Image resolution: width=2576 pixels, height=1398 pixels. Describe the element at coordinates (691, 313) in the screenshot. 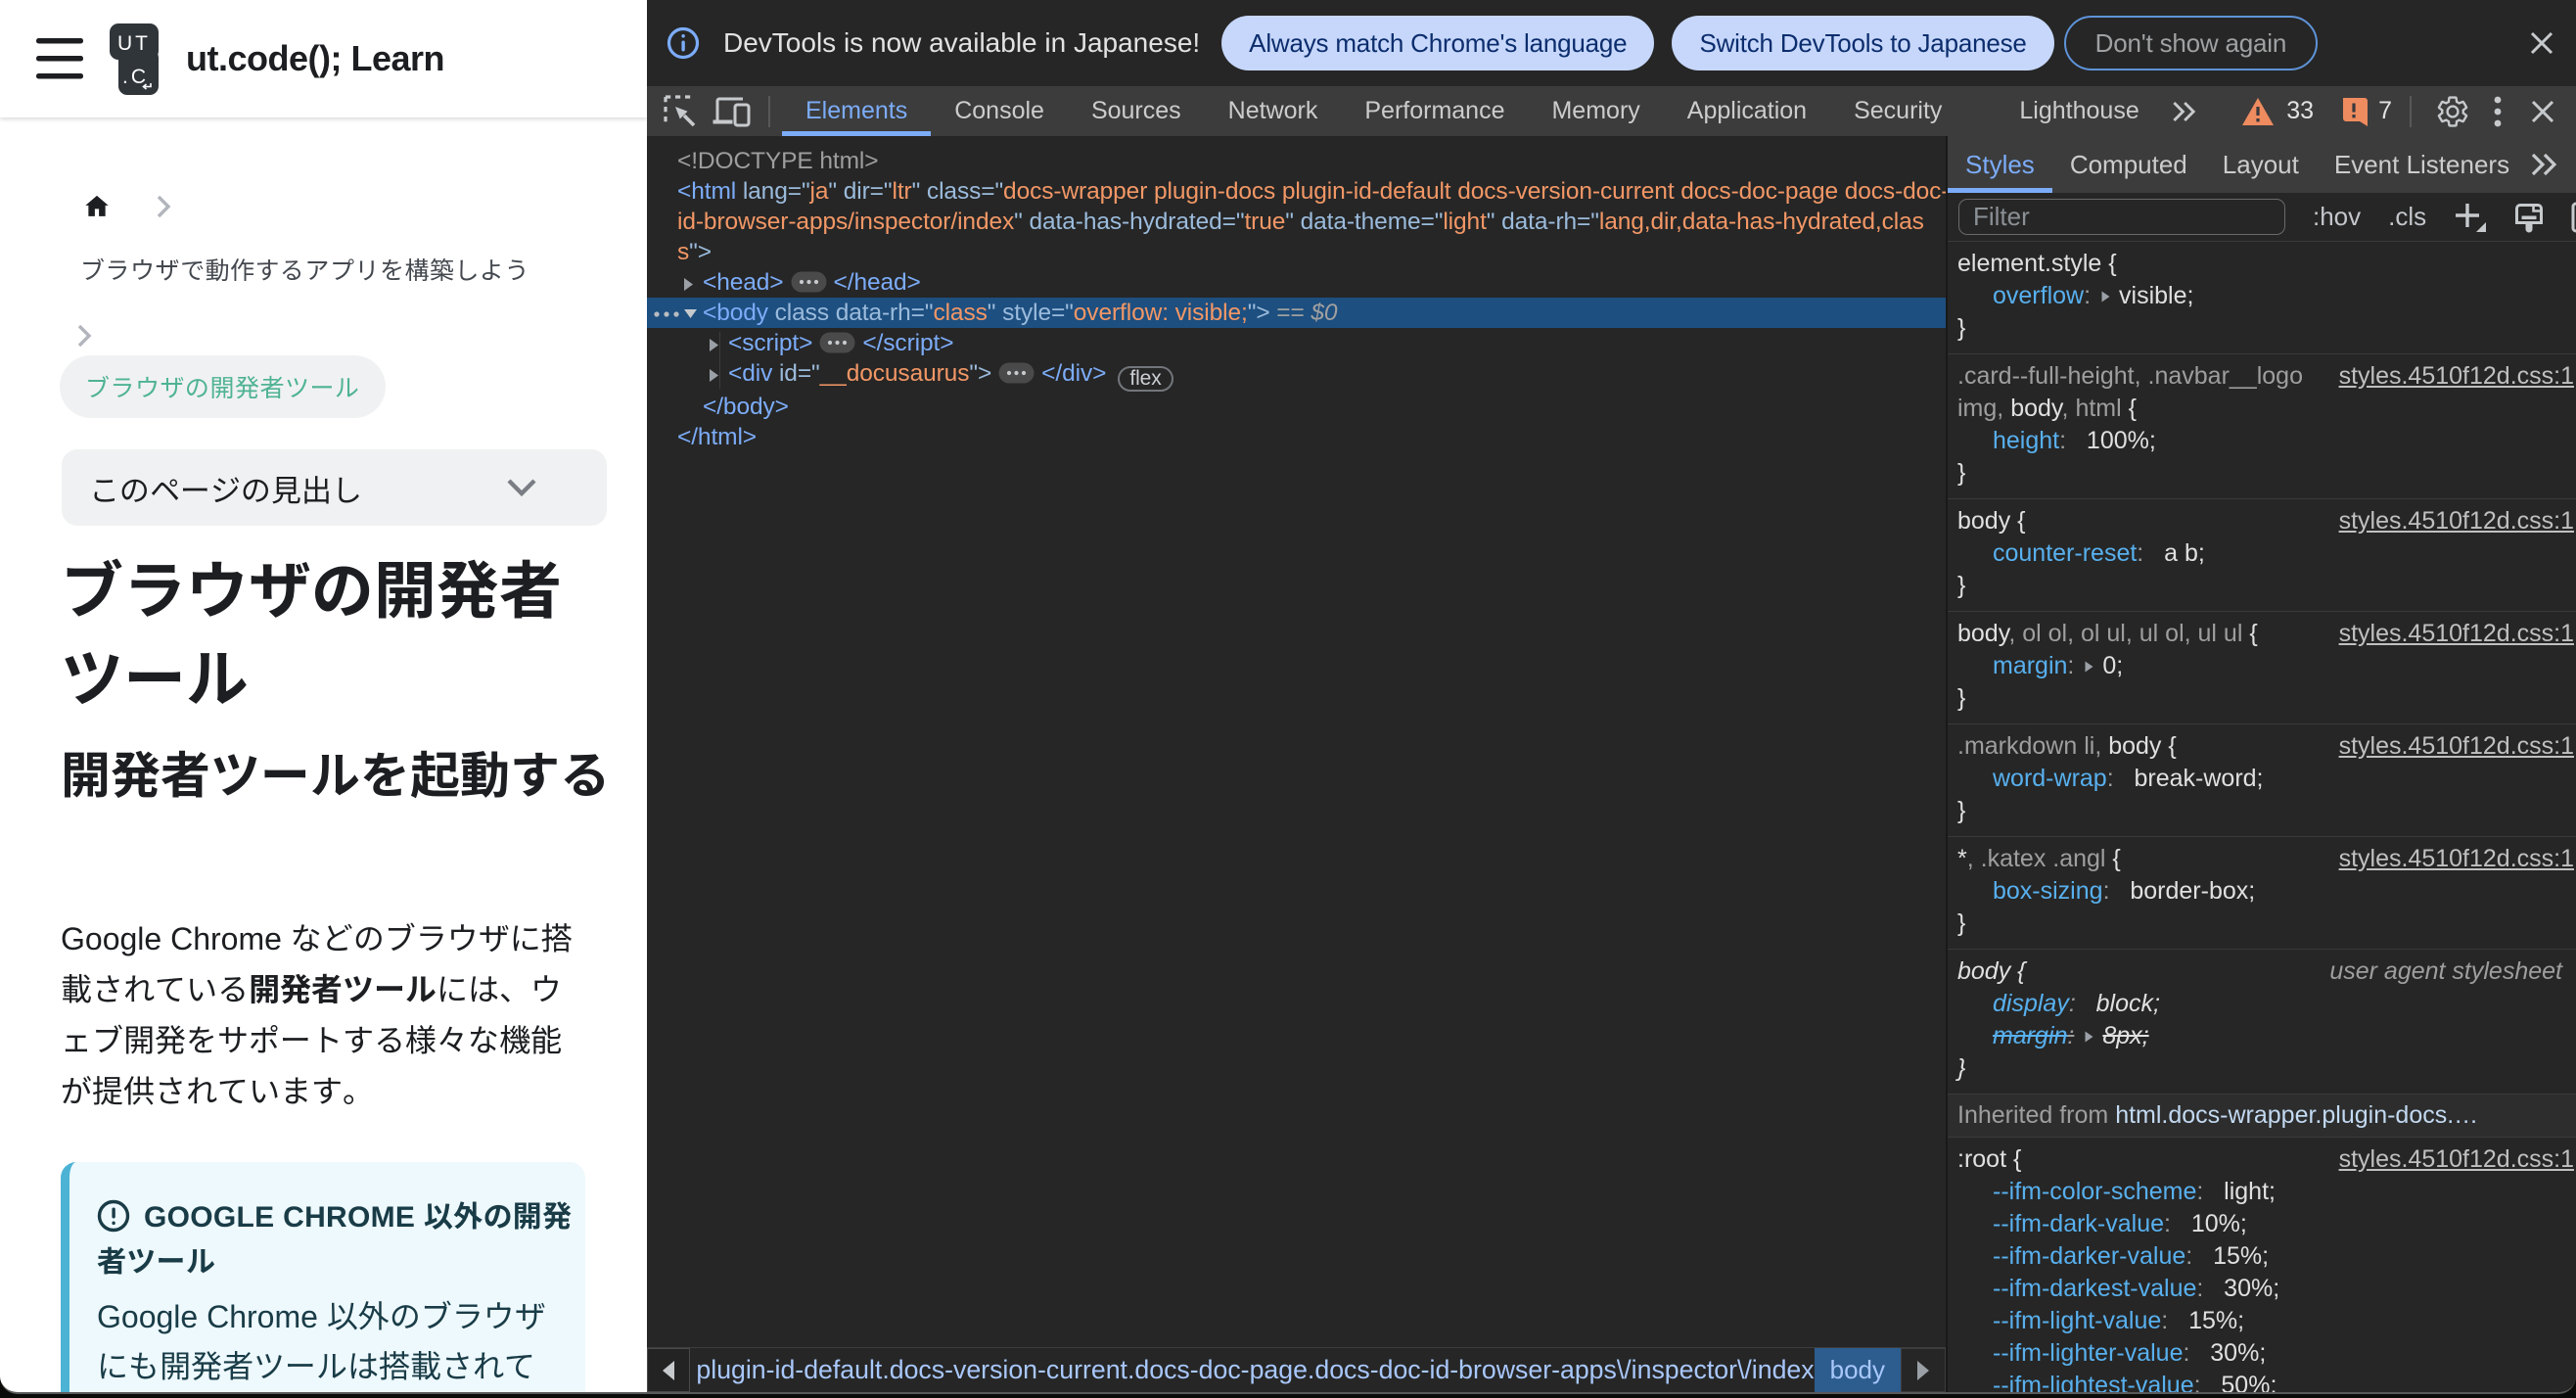

I see `collapse-arrow-icon` at that location.